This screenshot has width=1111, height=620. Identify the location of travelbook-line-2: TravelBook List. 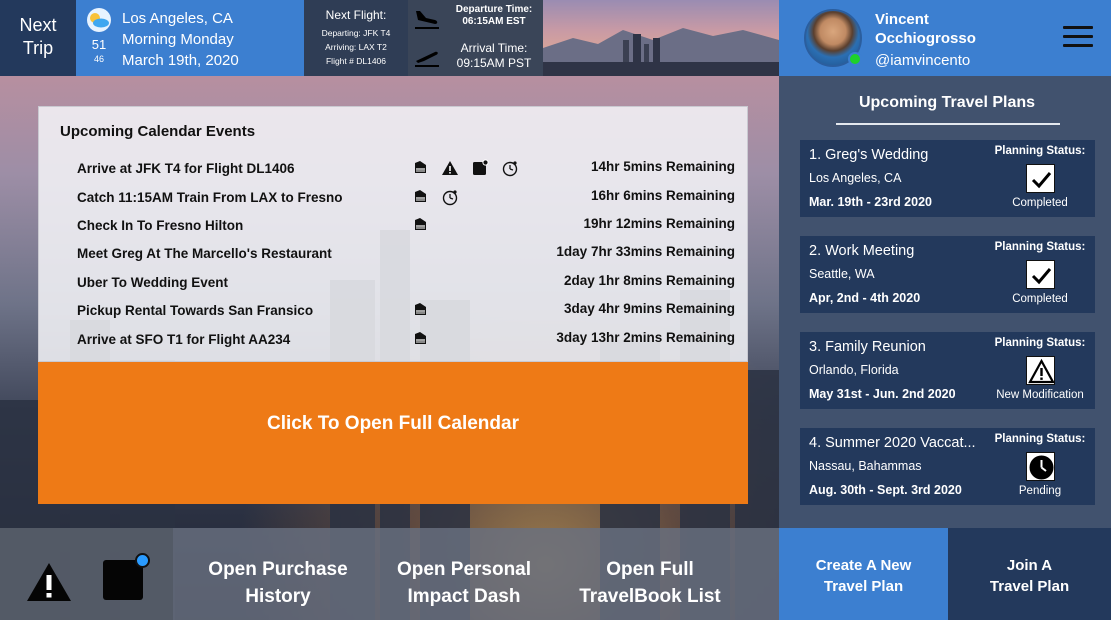
(650, 596).